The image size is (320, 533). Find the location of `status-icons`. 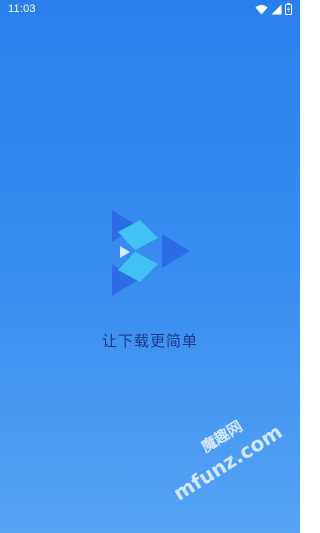

status-icons is located at coordinates (273, 9).